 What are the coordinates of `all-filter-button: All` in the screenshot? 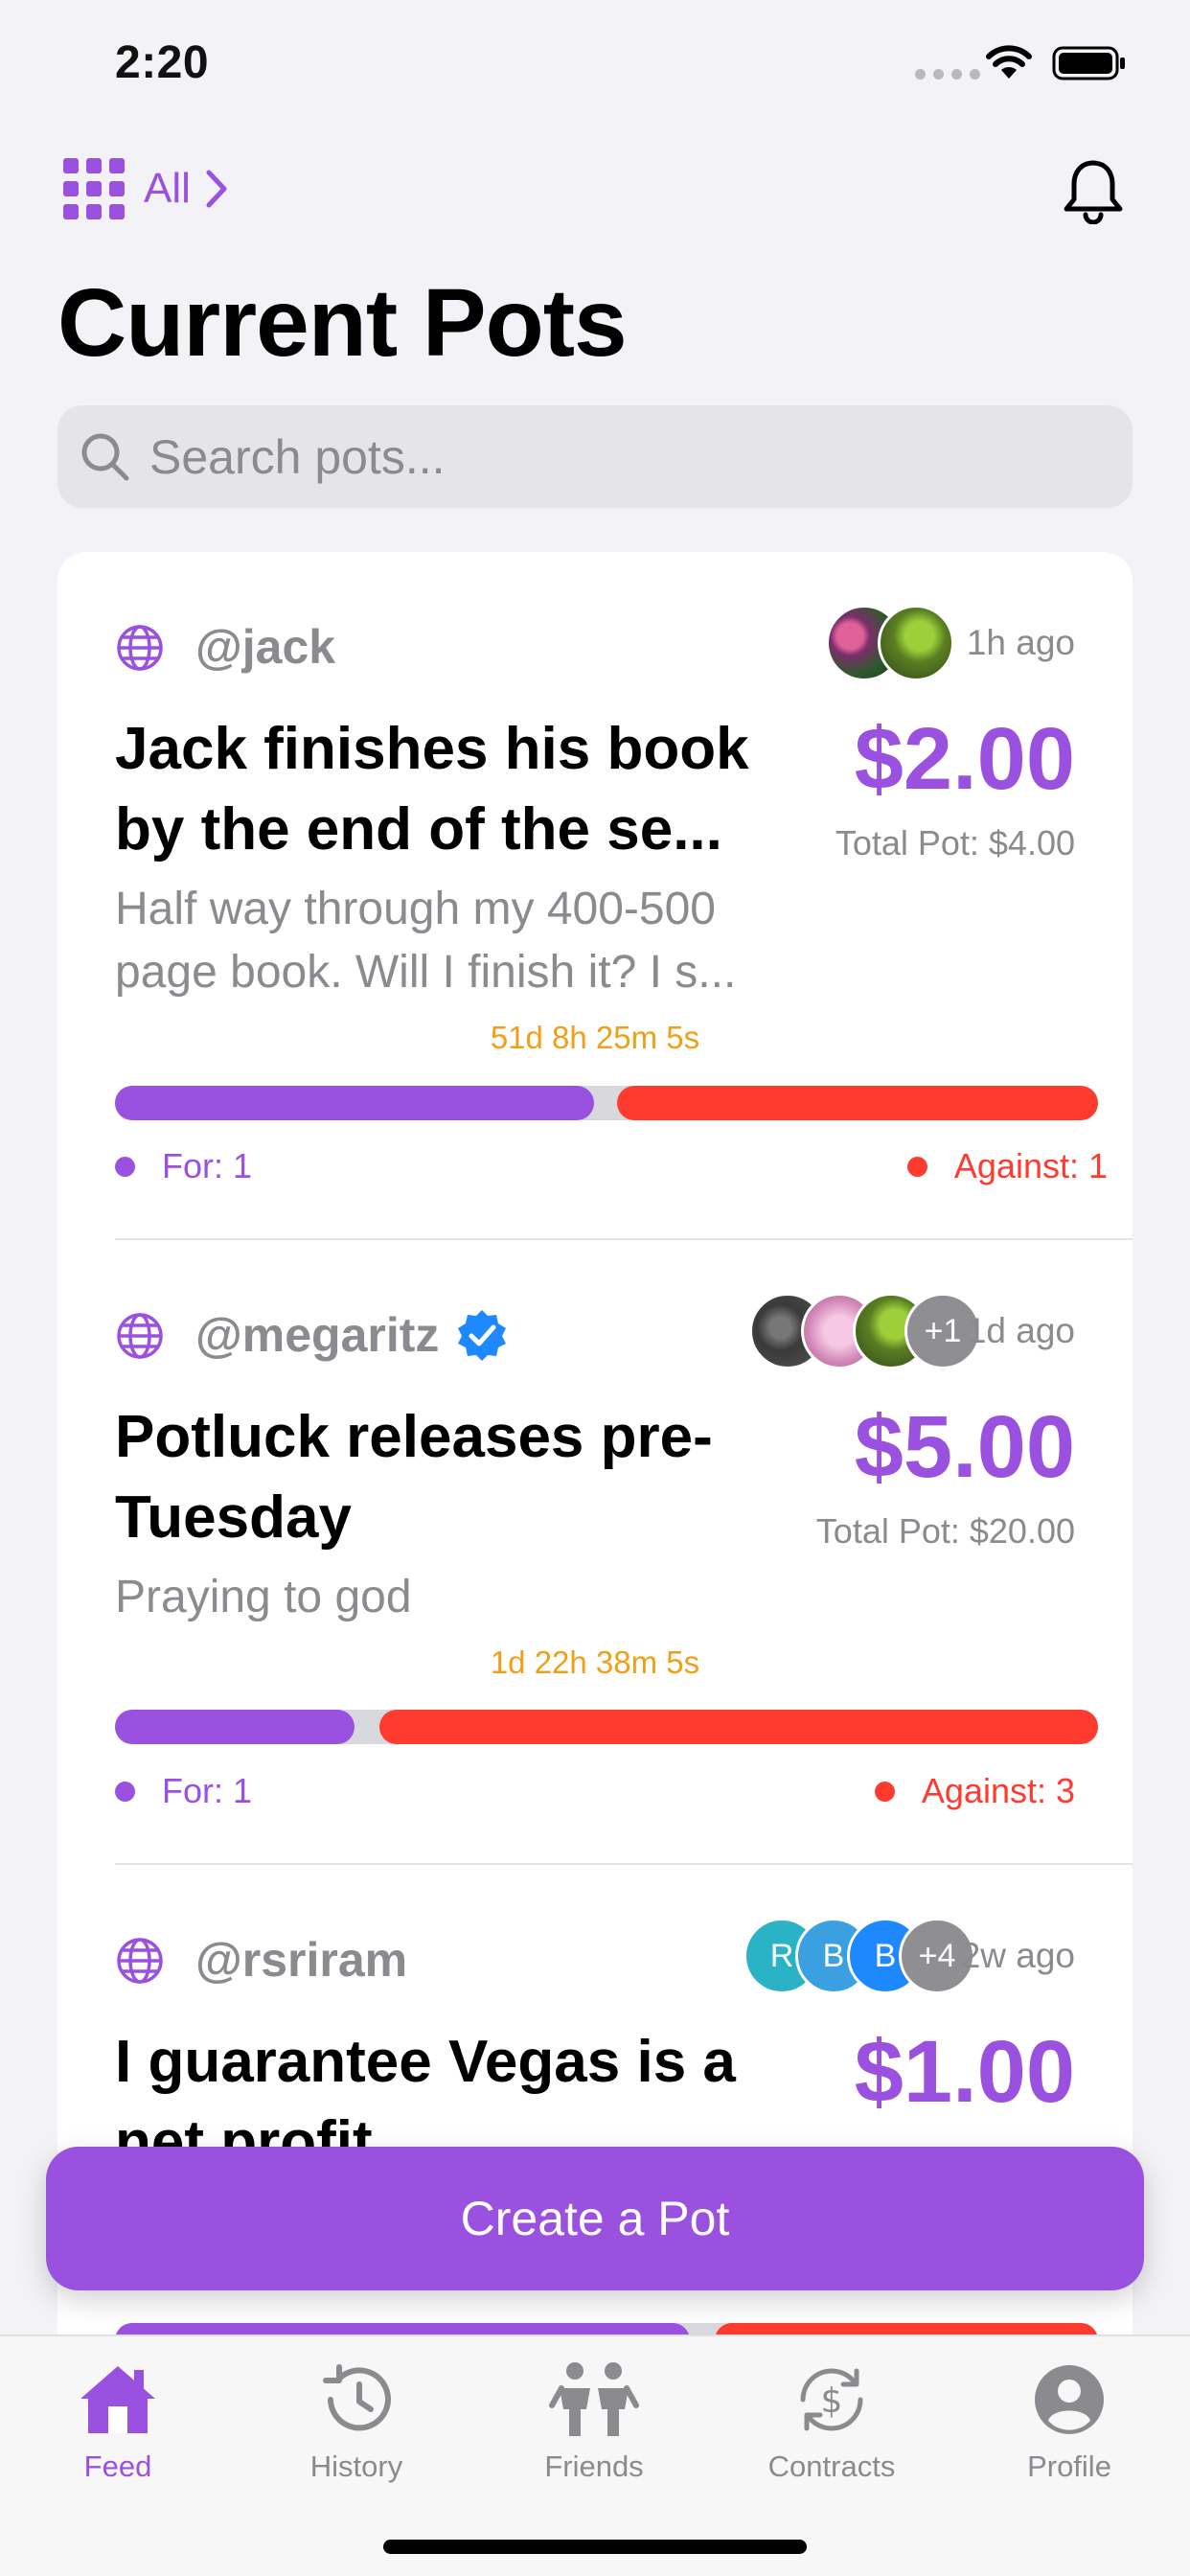 It's located at (146, 188).